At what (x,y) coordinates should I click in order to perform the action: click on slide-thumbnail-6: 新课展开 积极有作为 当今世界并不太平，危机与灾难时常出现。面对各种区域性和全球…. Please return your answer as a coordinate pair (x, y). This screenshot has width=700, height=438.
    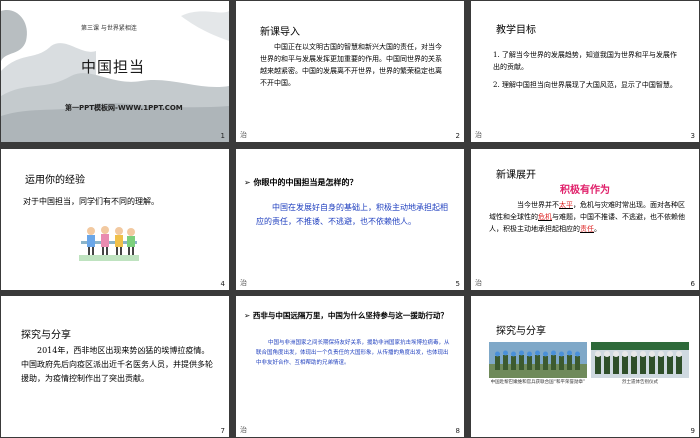
    Looking at the image, I should click on (585, 219).